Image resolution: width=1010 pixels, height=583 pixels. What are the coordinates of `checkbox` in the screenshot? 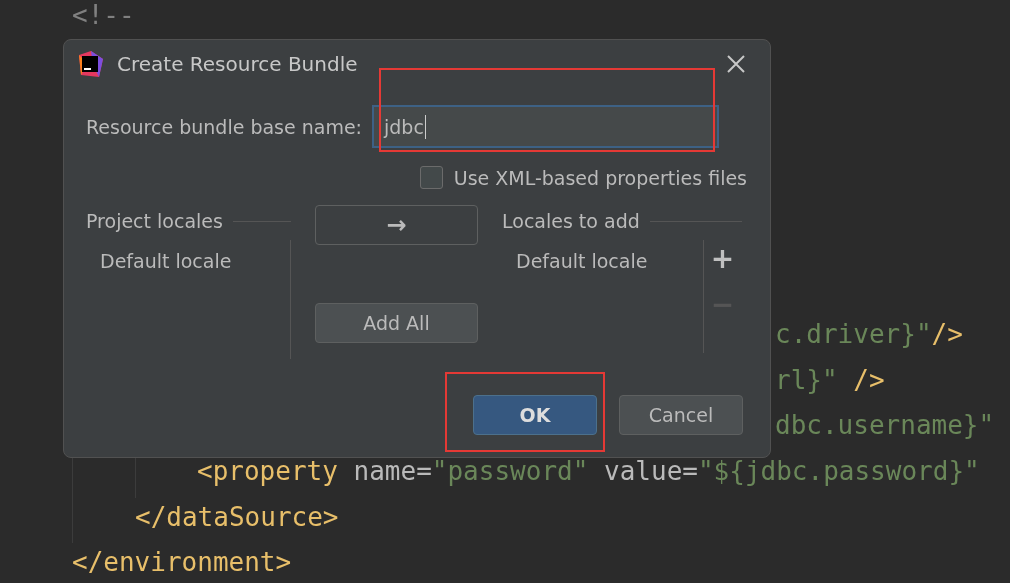 It's located at (431, 177).